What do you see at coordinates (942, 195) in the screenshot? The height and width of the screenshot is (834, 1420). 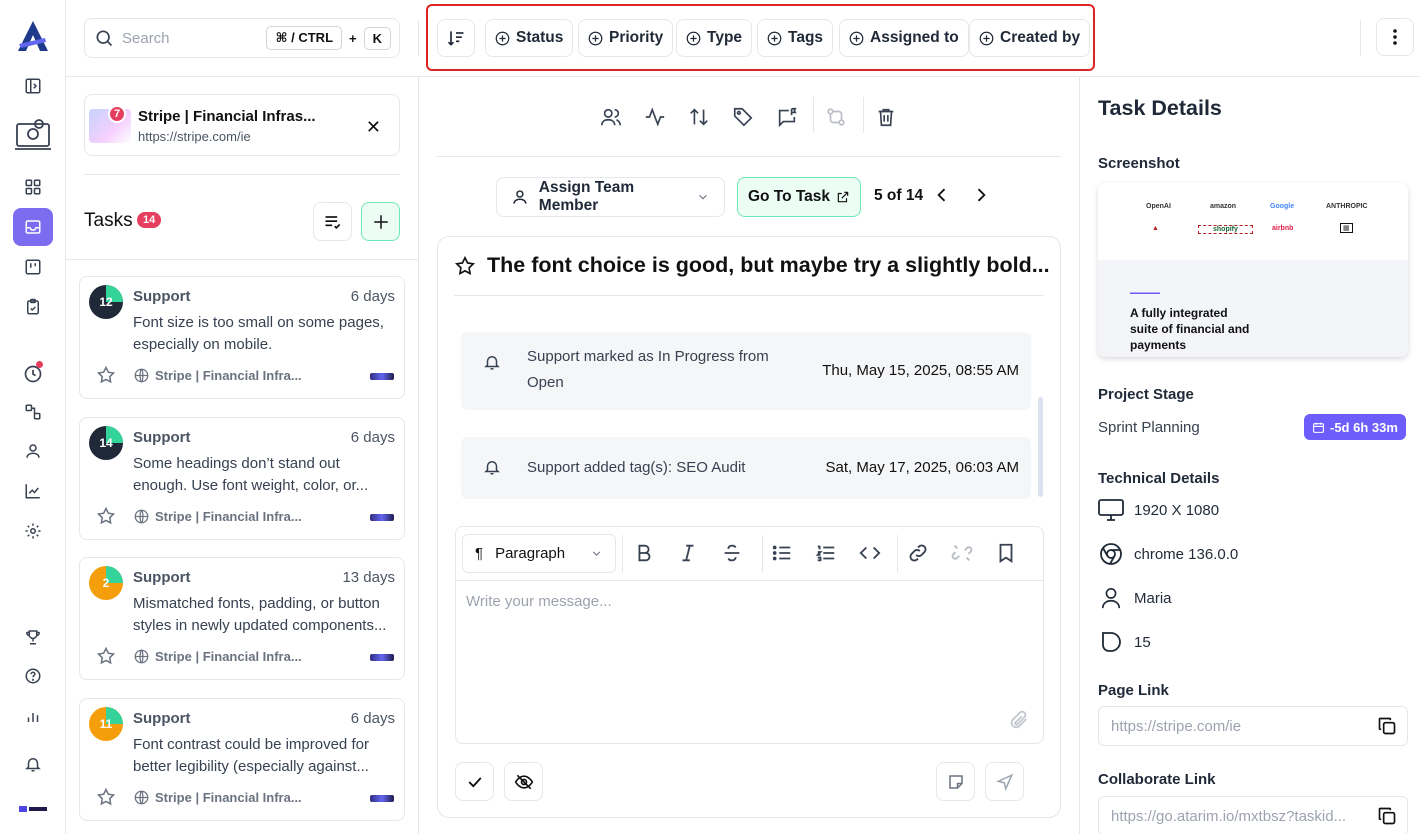 I see `prev-task-button` at bounding box center [942, 195].